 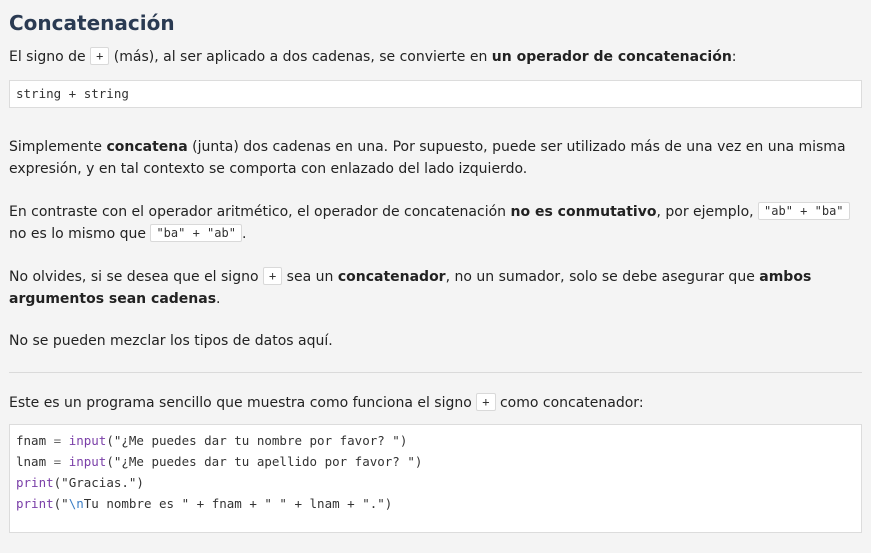 What do you see at coordinates (310, 277) in the screenshot?
I see `para3-mid1: sea un` at bounding box center [310, 277].